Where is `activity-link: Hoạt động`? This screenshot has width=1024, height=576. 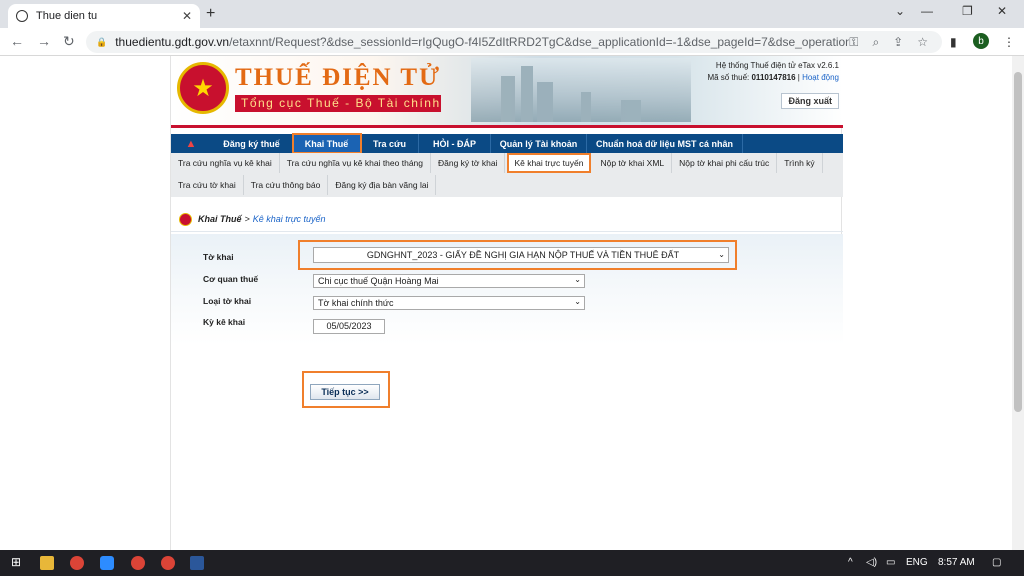
activity-link: Hoạt động is located at coordinates (820, 77).